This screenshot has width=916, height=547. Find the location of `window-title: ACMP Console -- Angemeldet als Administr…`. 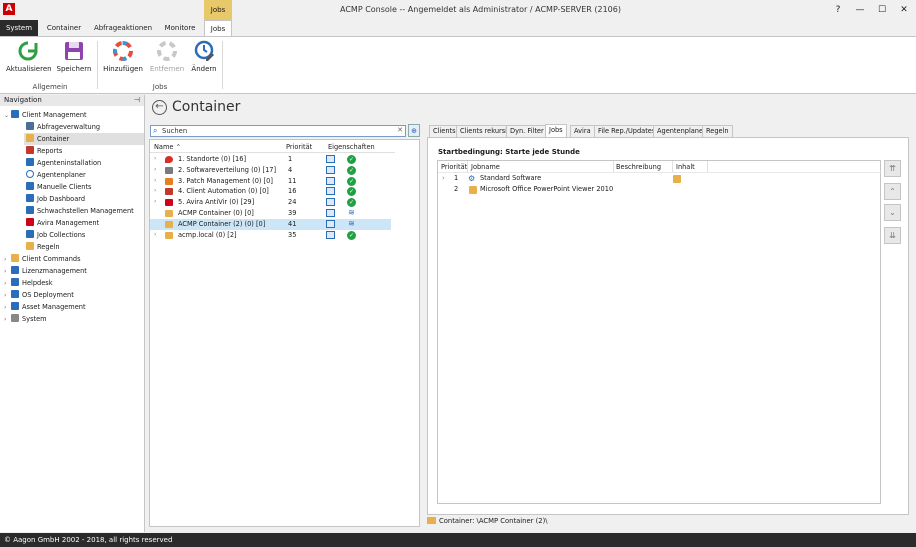

window-title: ACMP Console -- Angemeldet als Administr… is located at coordinates (480, 9).